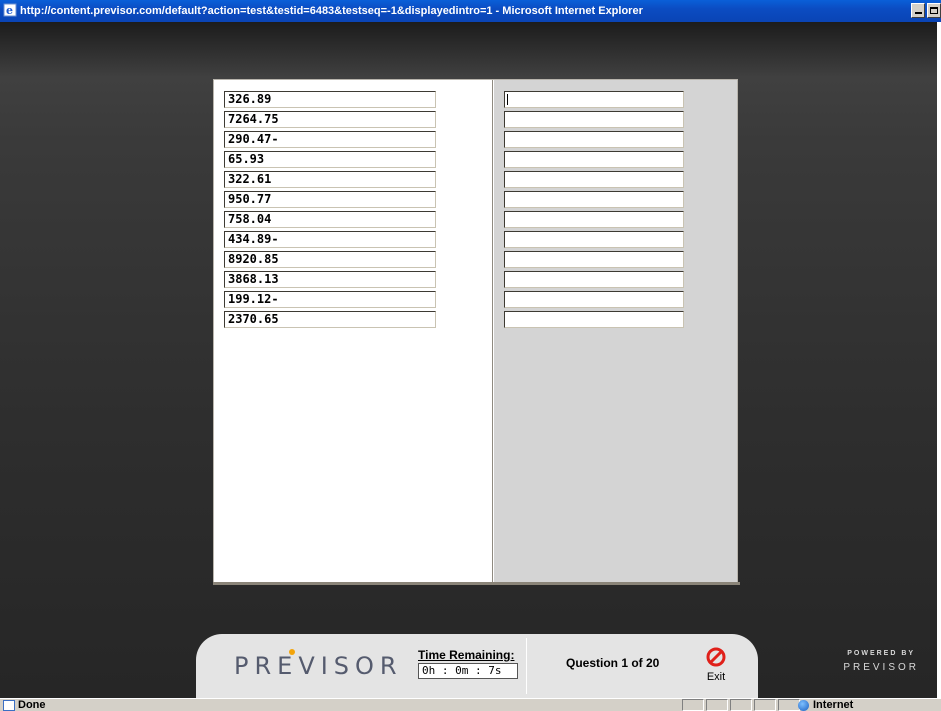  What do you see at coordinates (939, 360) in the screenshot?
I see `scrollbar-edge` at bounding box center [939, 360].